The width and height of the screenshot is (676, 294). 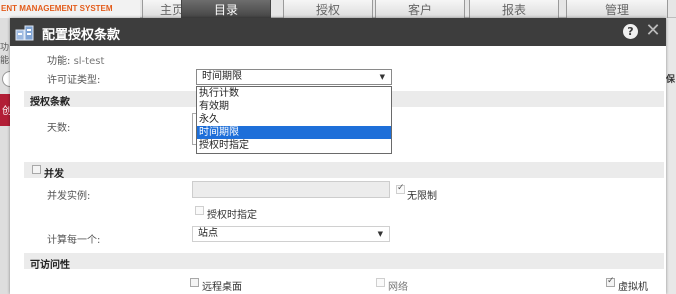 What do you see at coordinates (50, 265) in the screenshot?
I see `accessibility-section-title: 可访问性` at bounding box center [50, 265].